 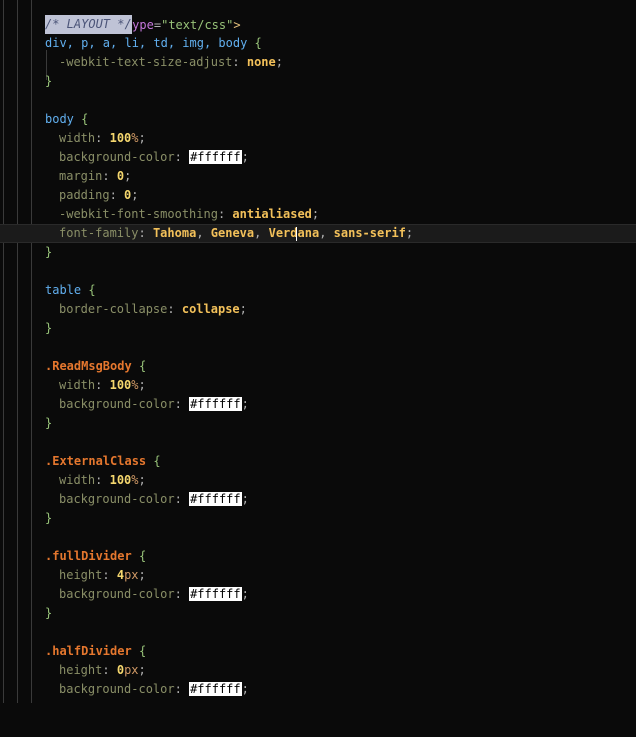 I want to click on code-line-declaration: padding: 0;, so click(x=318, y=195).